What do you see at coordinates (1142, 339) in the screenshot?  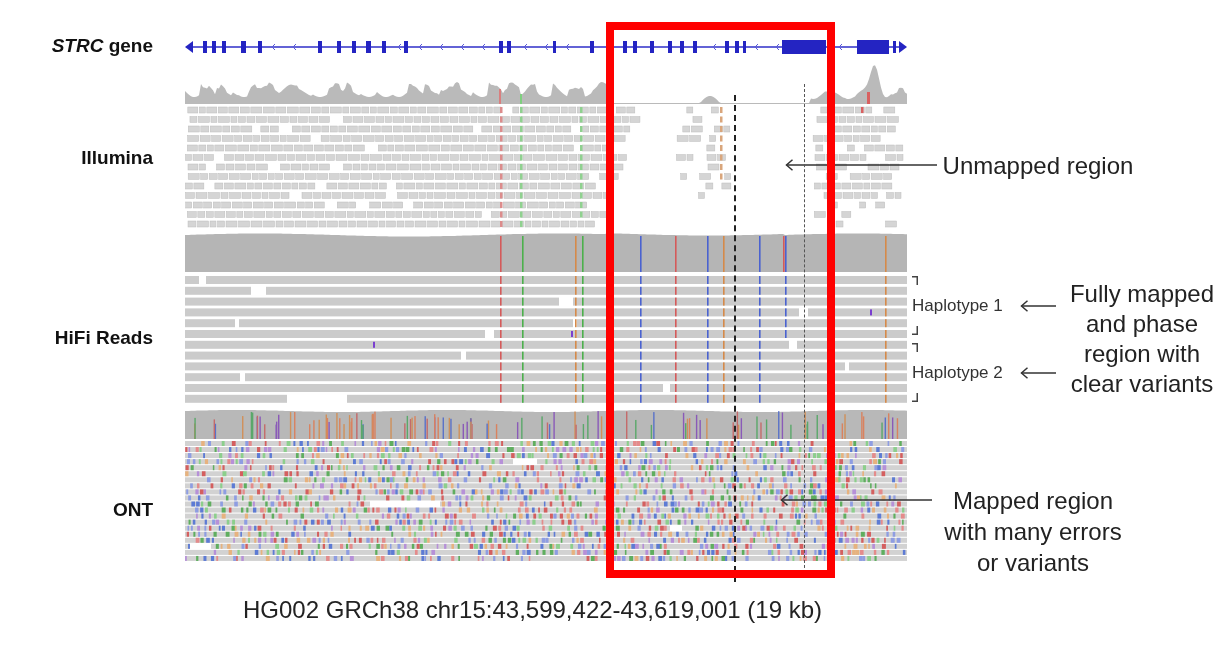 I see `annotation-text: Fully mapped and phase region with clear variants` at bounding box center [1142, 339].